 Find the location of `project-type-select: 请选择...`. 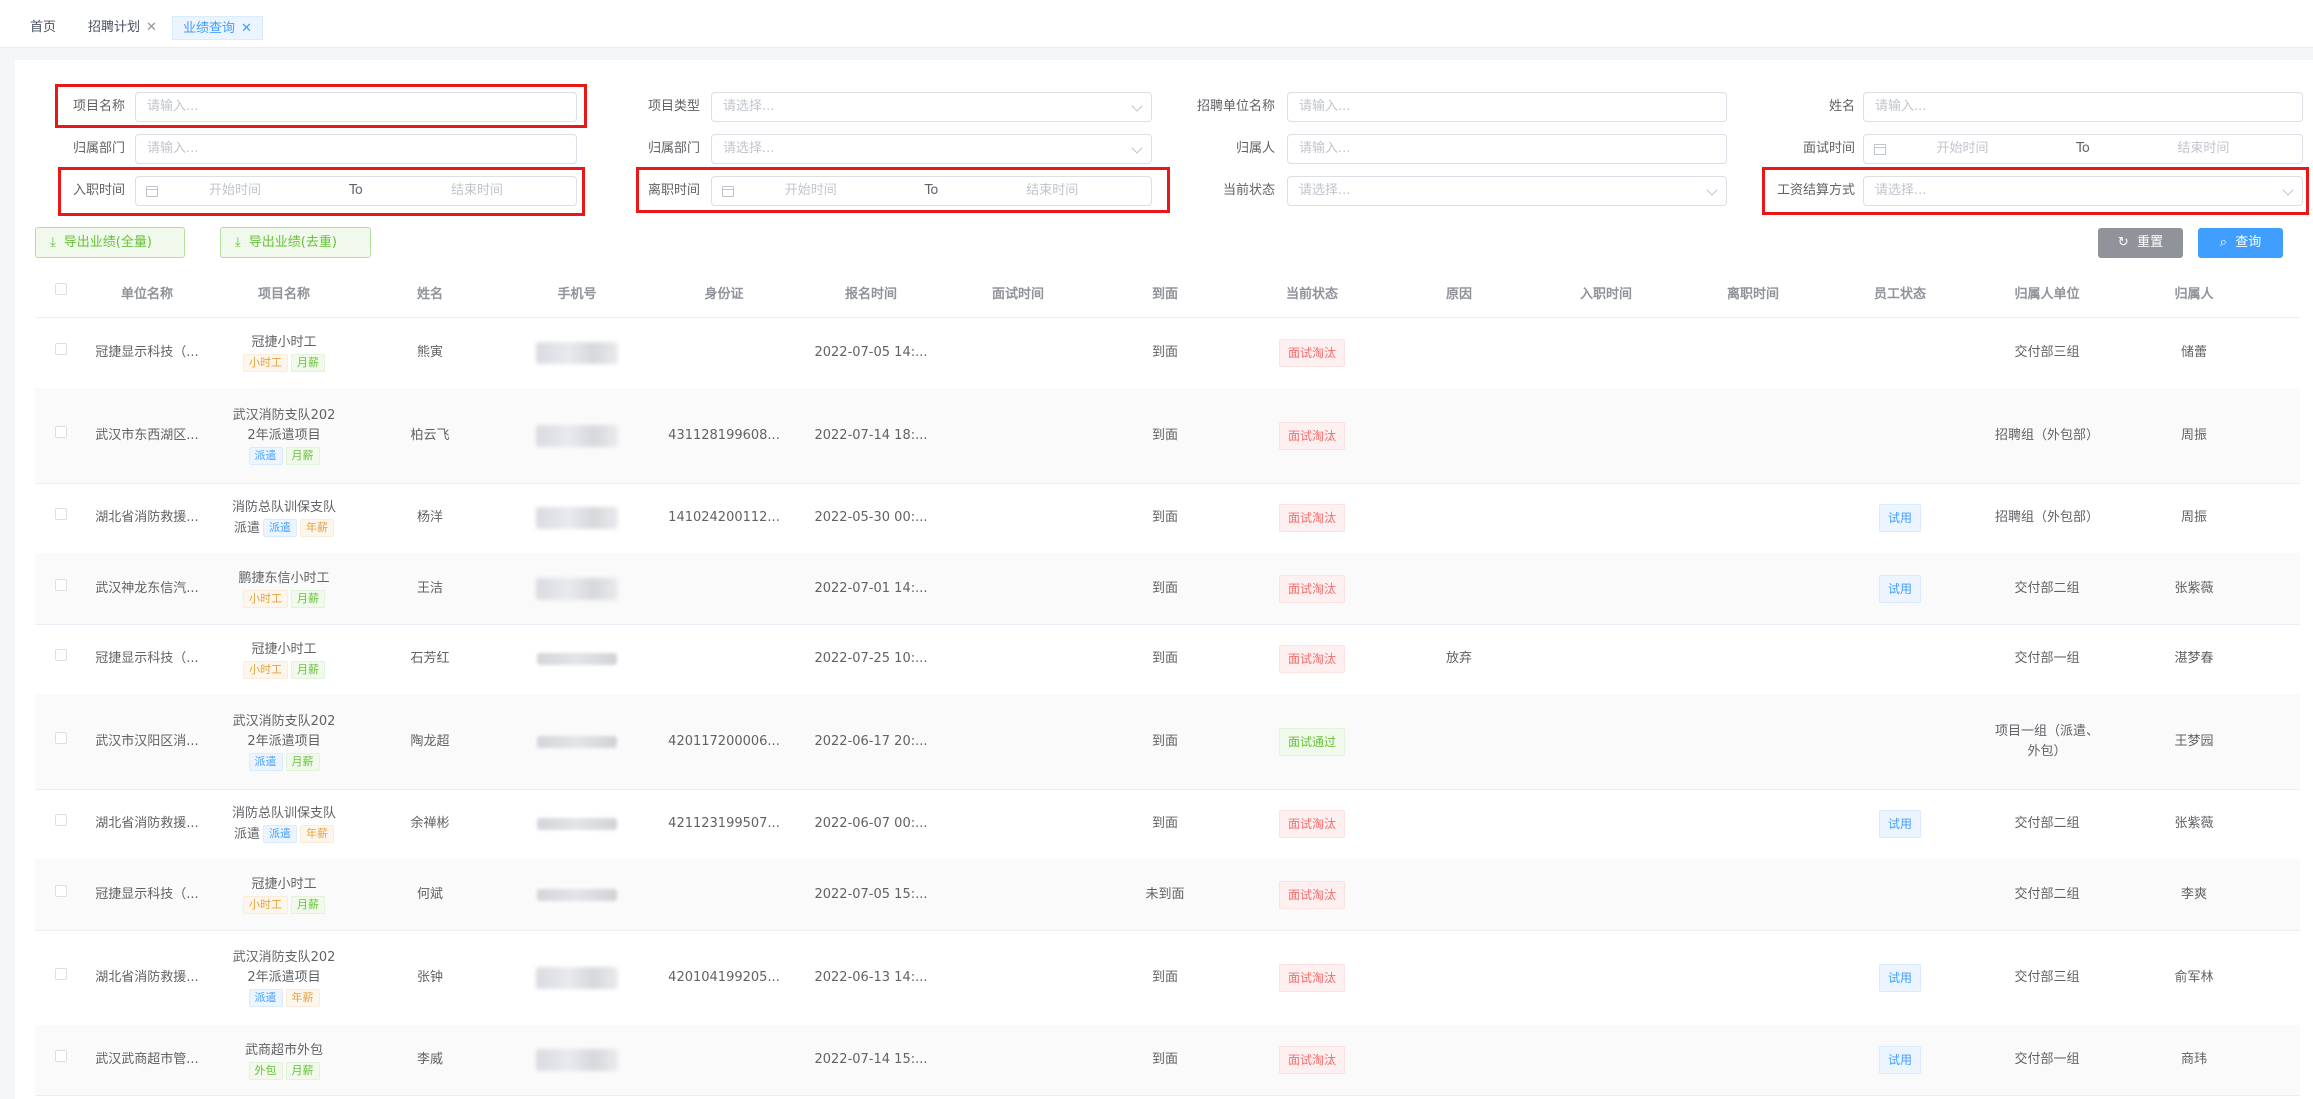

project-type-select: 请选择... is located at coordinates (931, 107).